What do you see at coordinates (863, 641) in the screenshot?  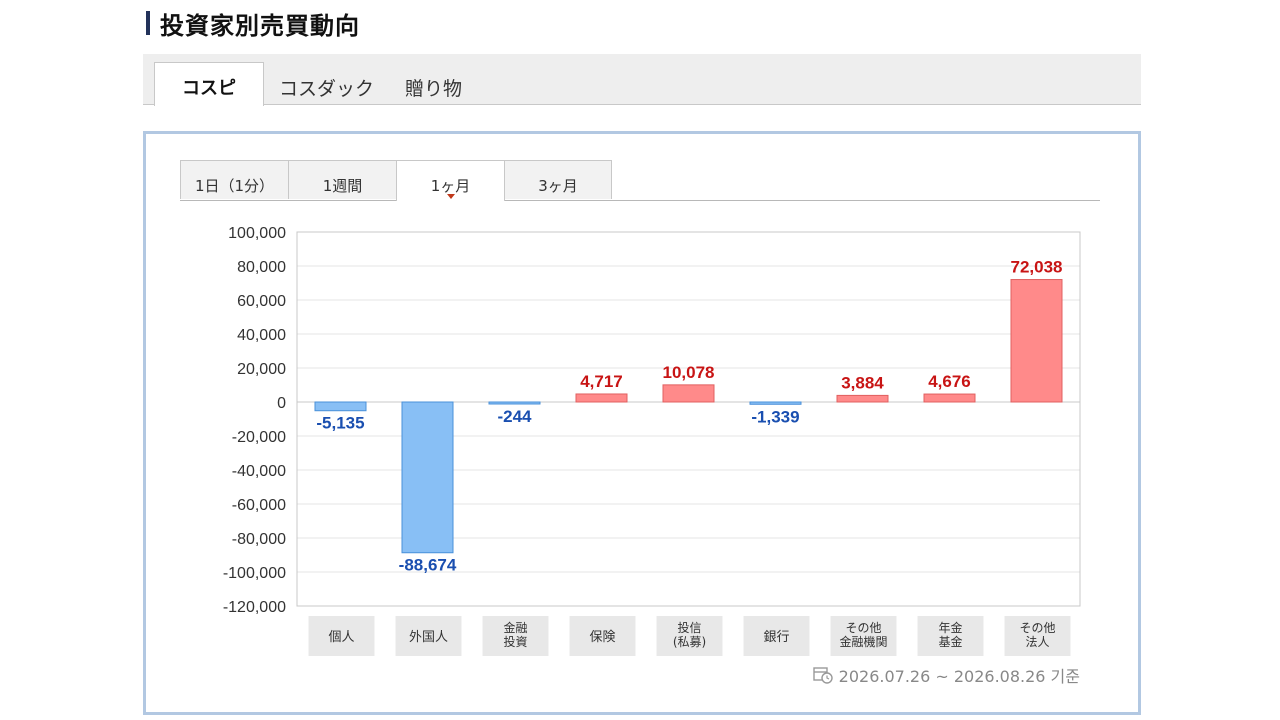 I see `category-label-line: 金融機関` at bounding box center [863, 641].